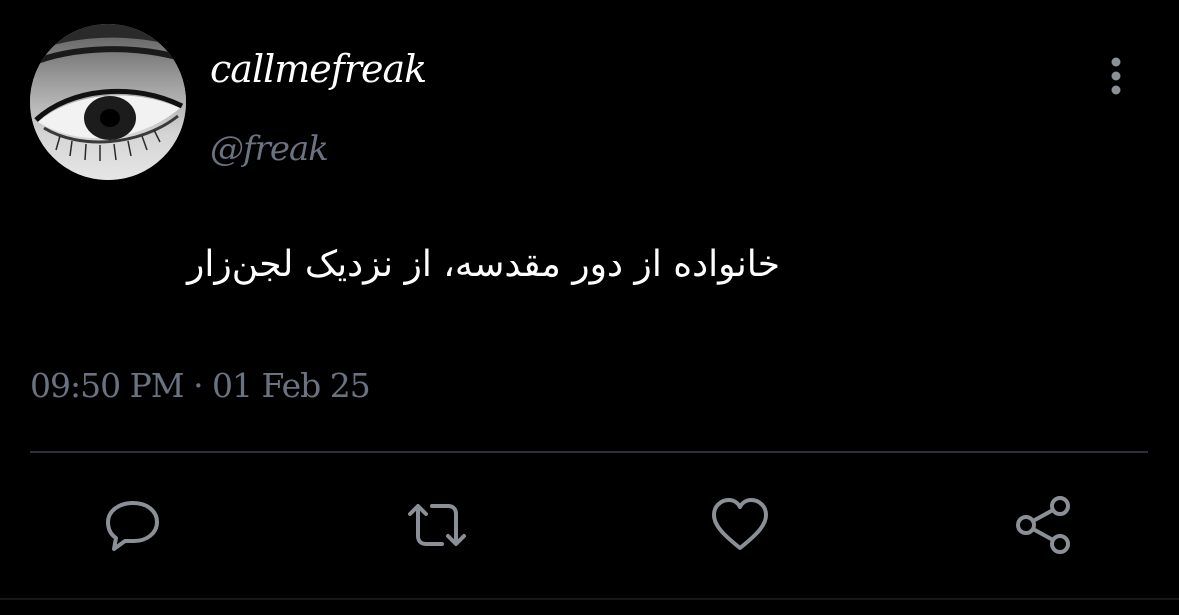  I want to click on bottom-border, so click(589, 599).